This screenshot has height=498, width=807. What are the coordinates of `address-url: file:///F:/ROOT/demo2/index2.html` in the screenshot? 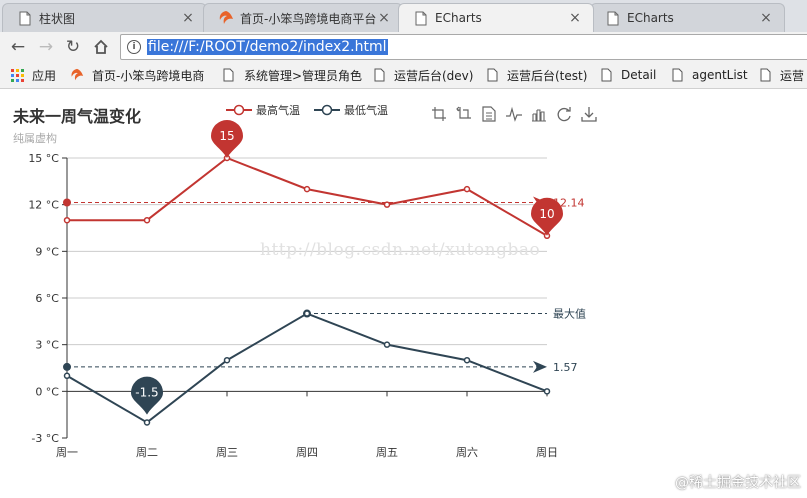 It's located at (267, 47).